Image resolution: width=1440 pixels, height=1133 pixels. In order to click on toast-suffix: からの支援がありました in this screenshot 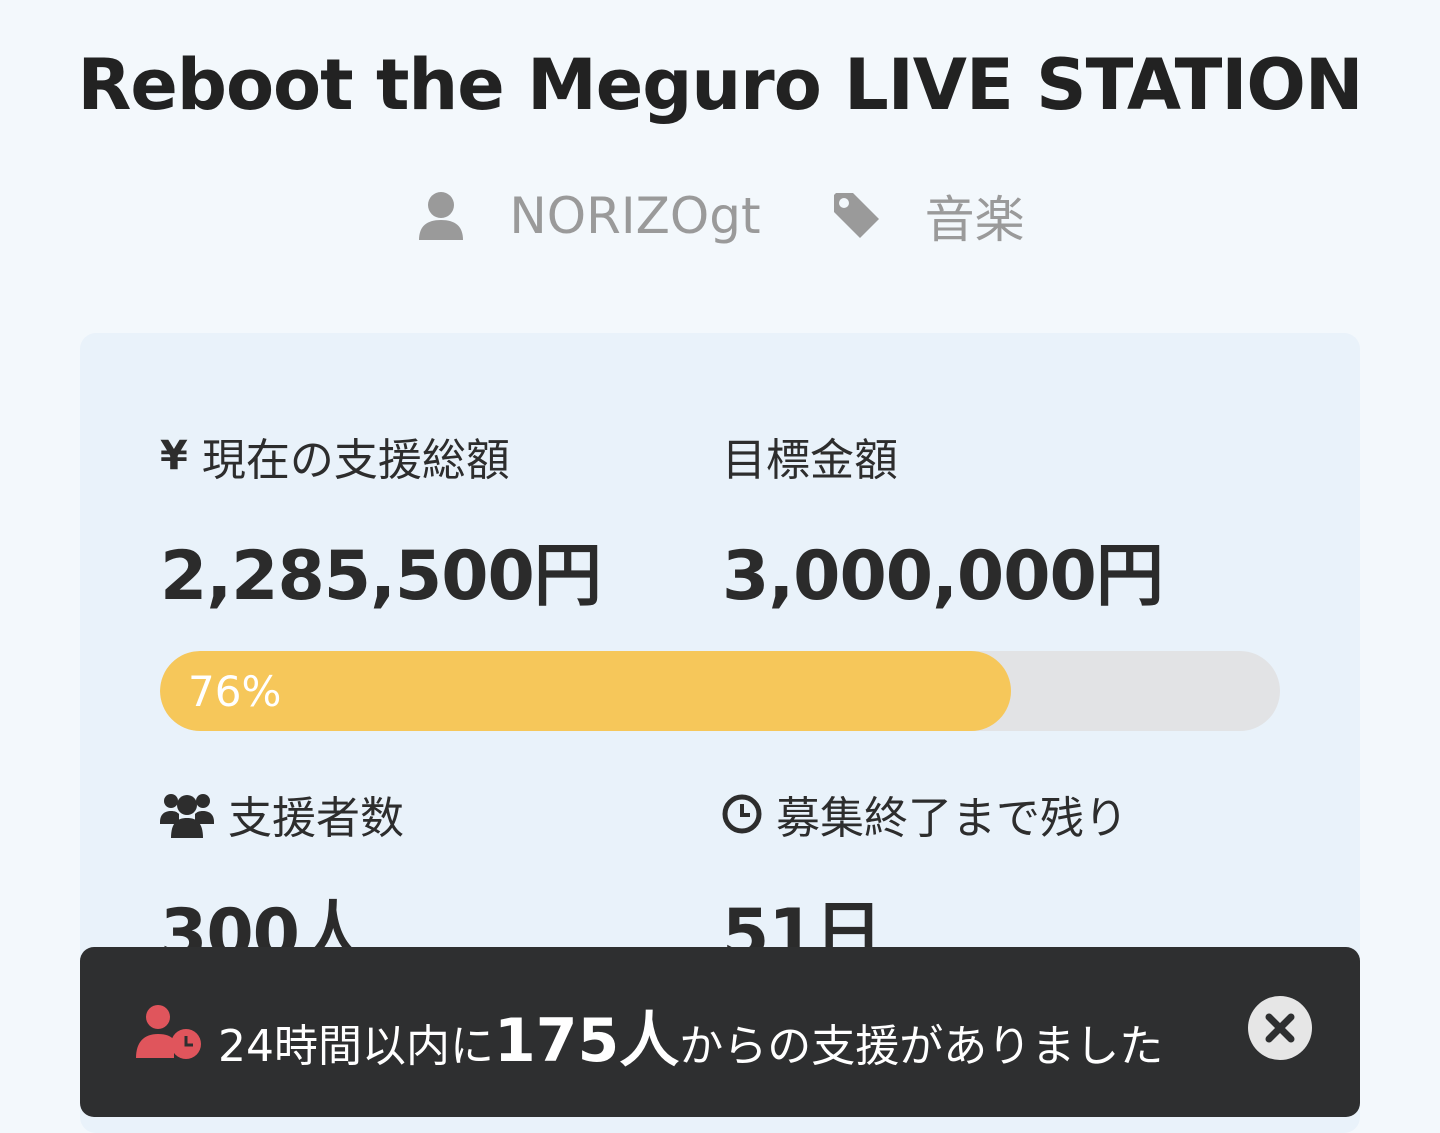, I will do `click(921, 1046)`.